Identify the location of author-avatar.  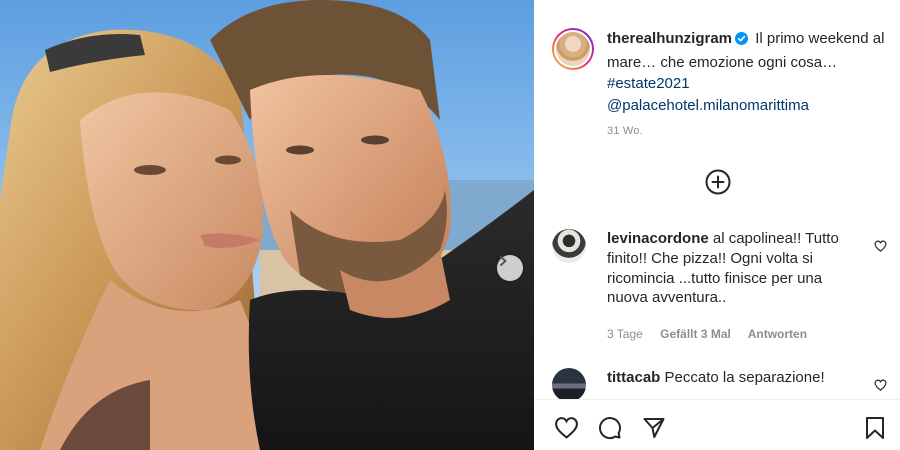
(573, 49).